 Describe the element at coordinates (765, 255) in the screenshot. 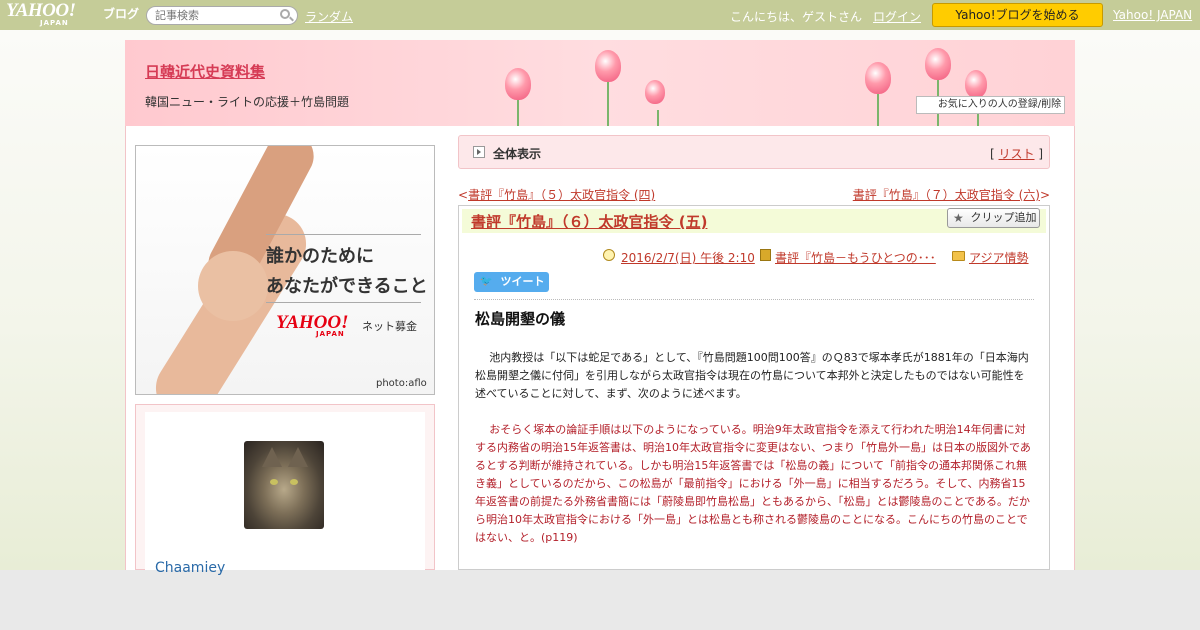

I see `book-icon` at that location.